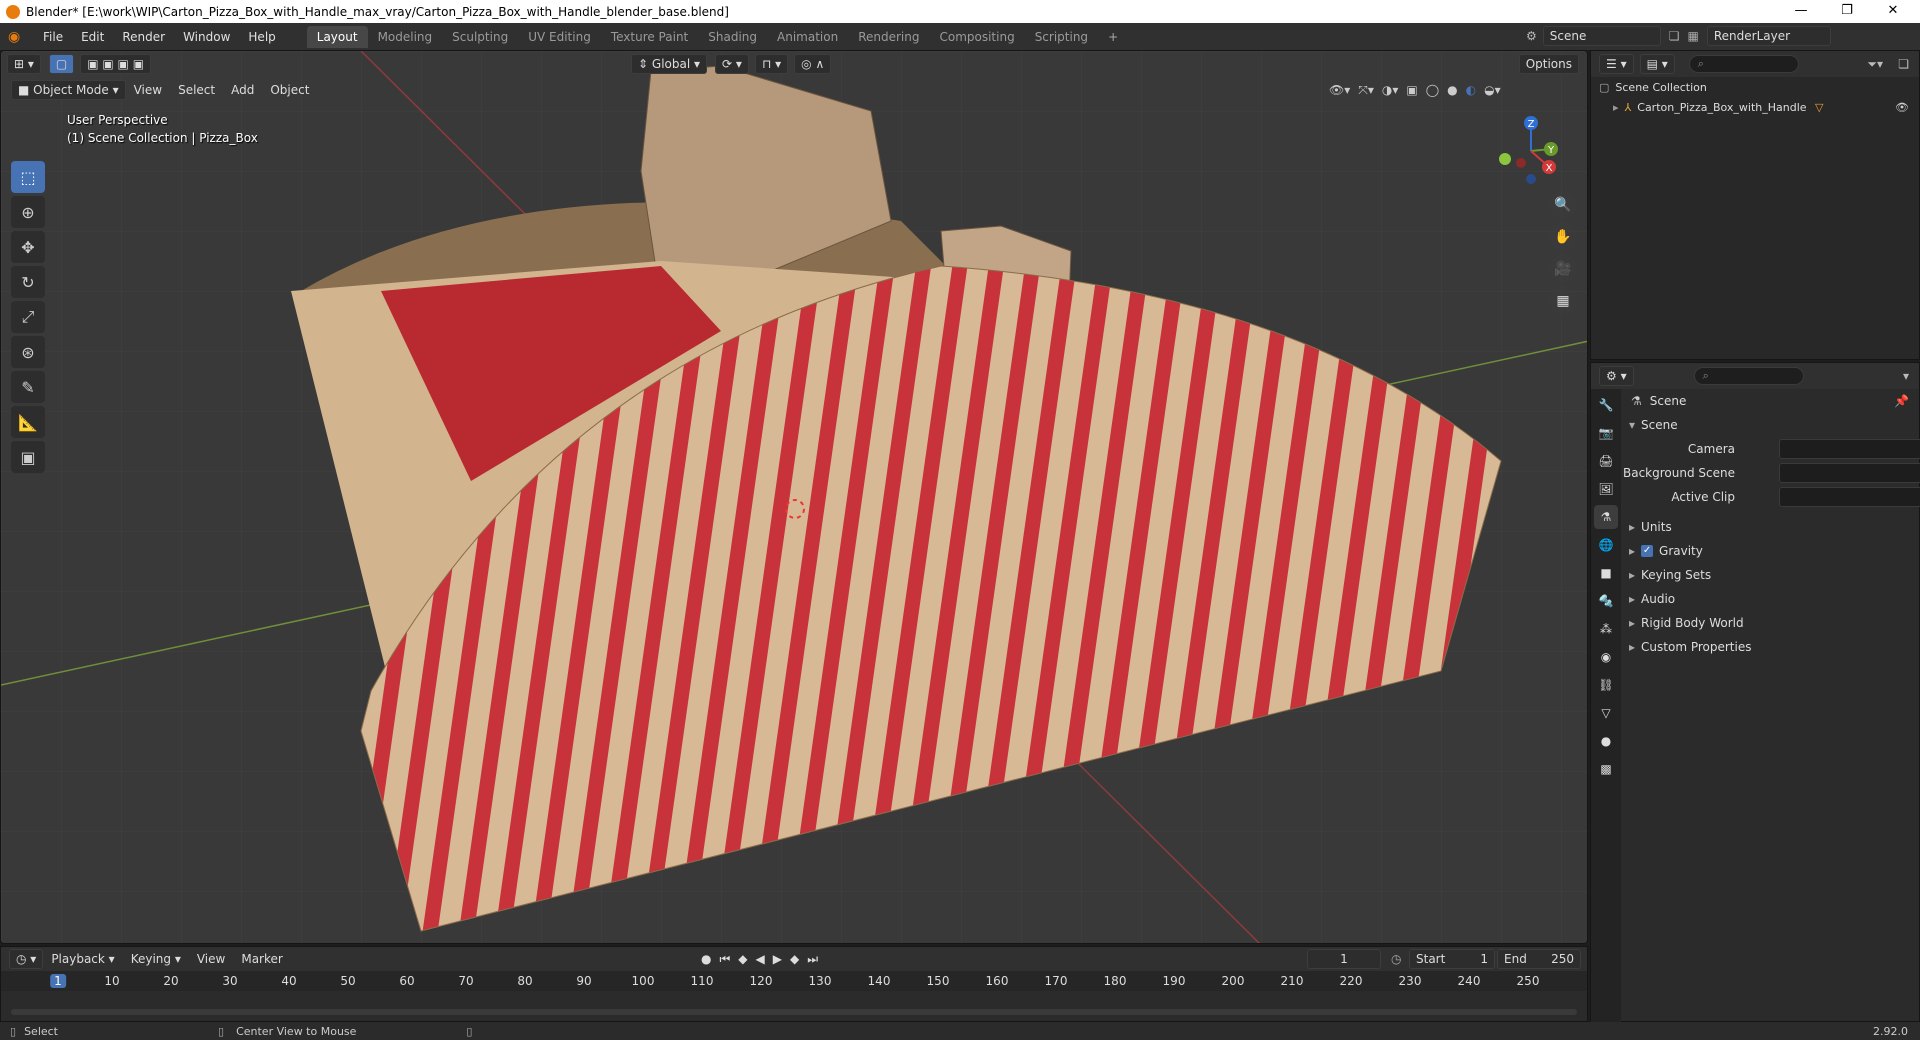  I want to click on outliner-editor-type-icon: ☰ ▾, so click(1616, 64).